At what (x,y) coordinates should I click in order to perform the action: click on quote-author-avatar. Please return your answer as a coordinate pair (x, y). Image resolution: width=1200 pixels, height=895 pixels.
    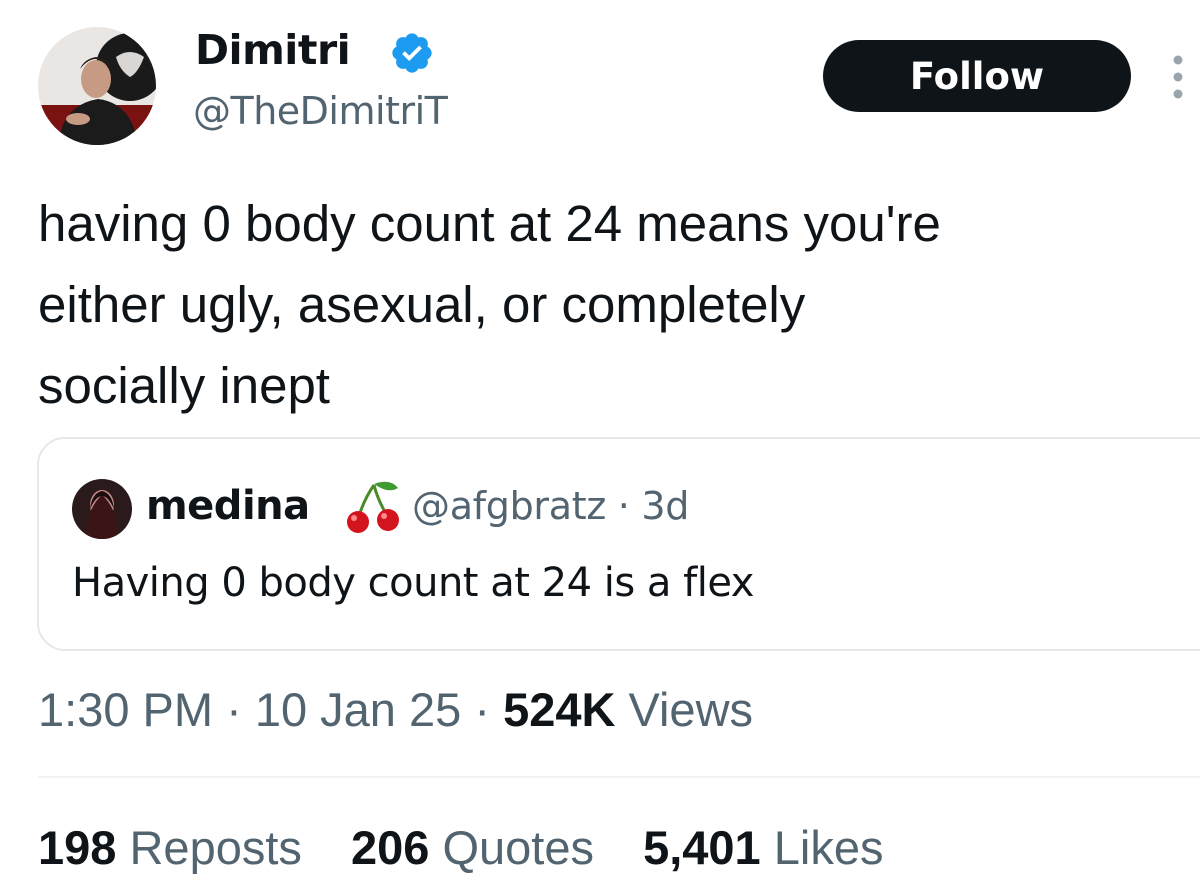
    Looking at the image, I should click on (102, 509).